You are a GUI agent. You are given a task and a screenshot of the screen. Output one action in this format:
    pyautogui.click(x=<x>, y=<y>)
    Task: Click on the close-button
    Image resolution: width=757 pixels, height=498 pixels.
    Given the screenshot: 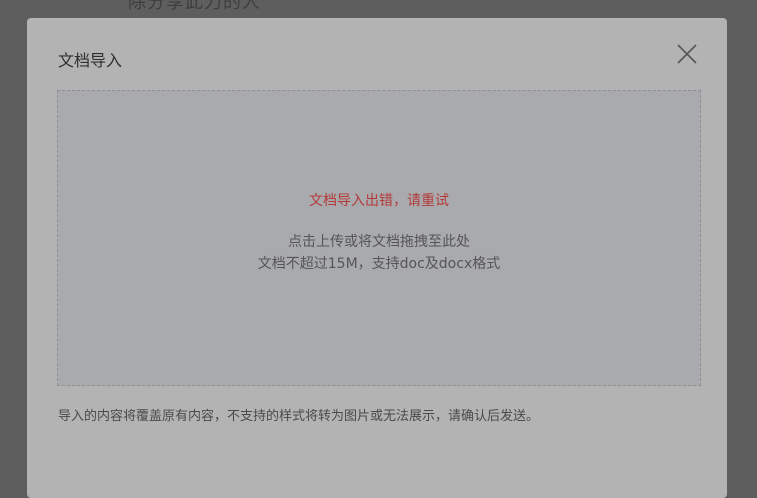 What is the action you would take?
    pyautogui.click(x=687, y=54)
    